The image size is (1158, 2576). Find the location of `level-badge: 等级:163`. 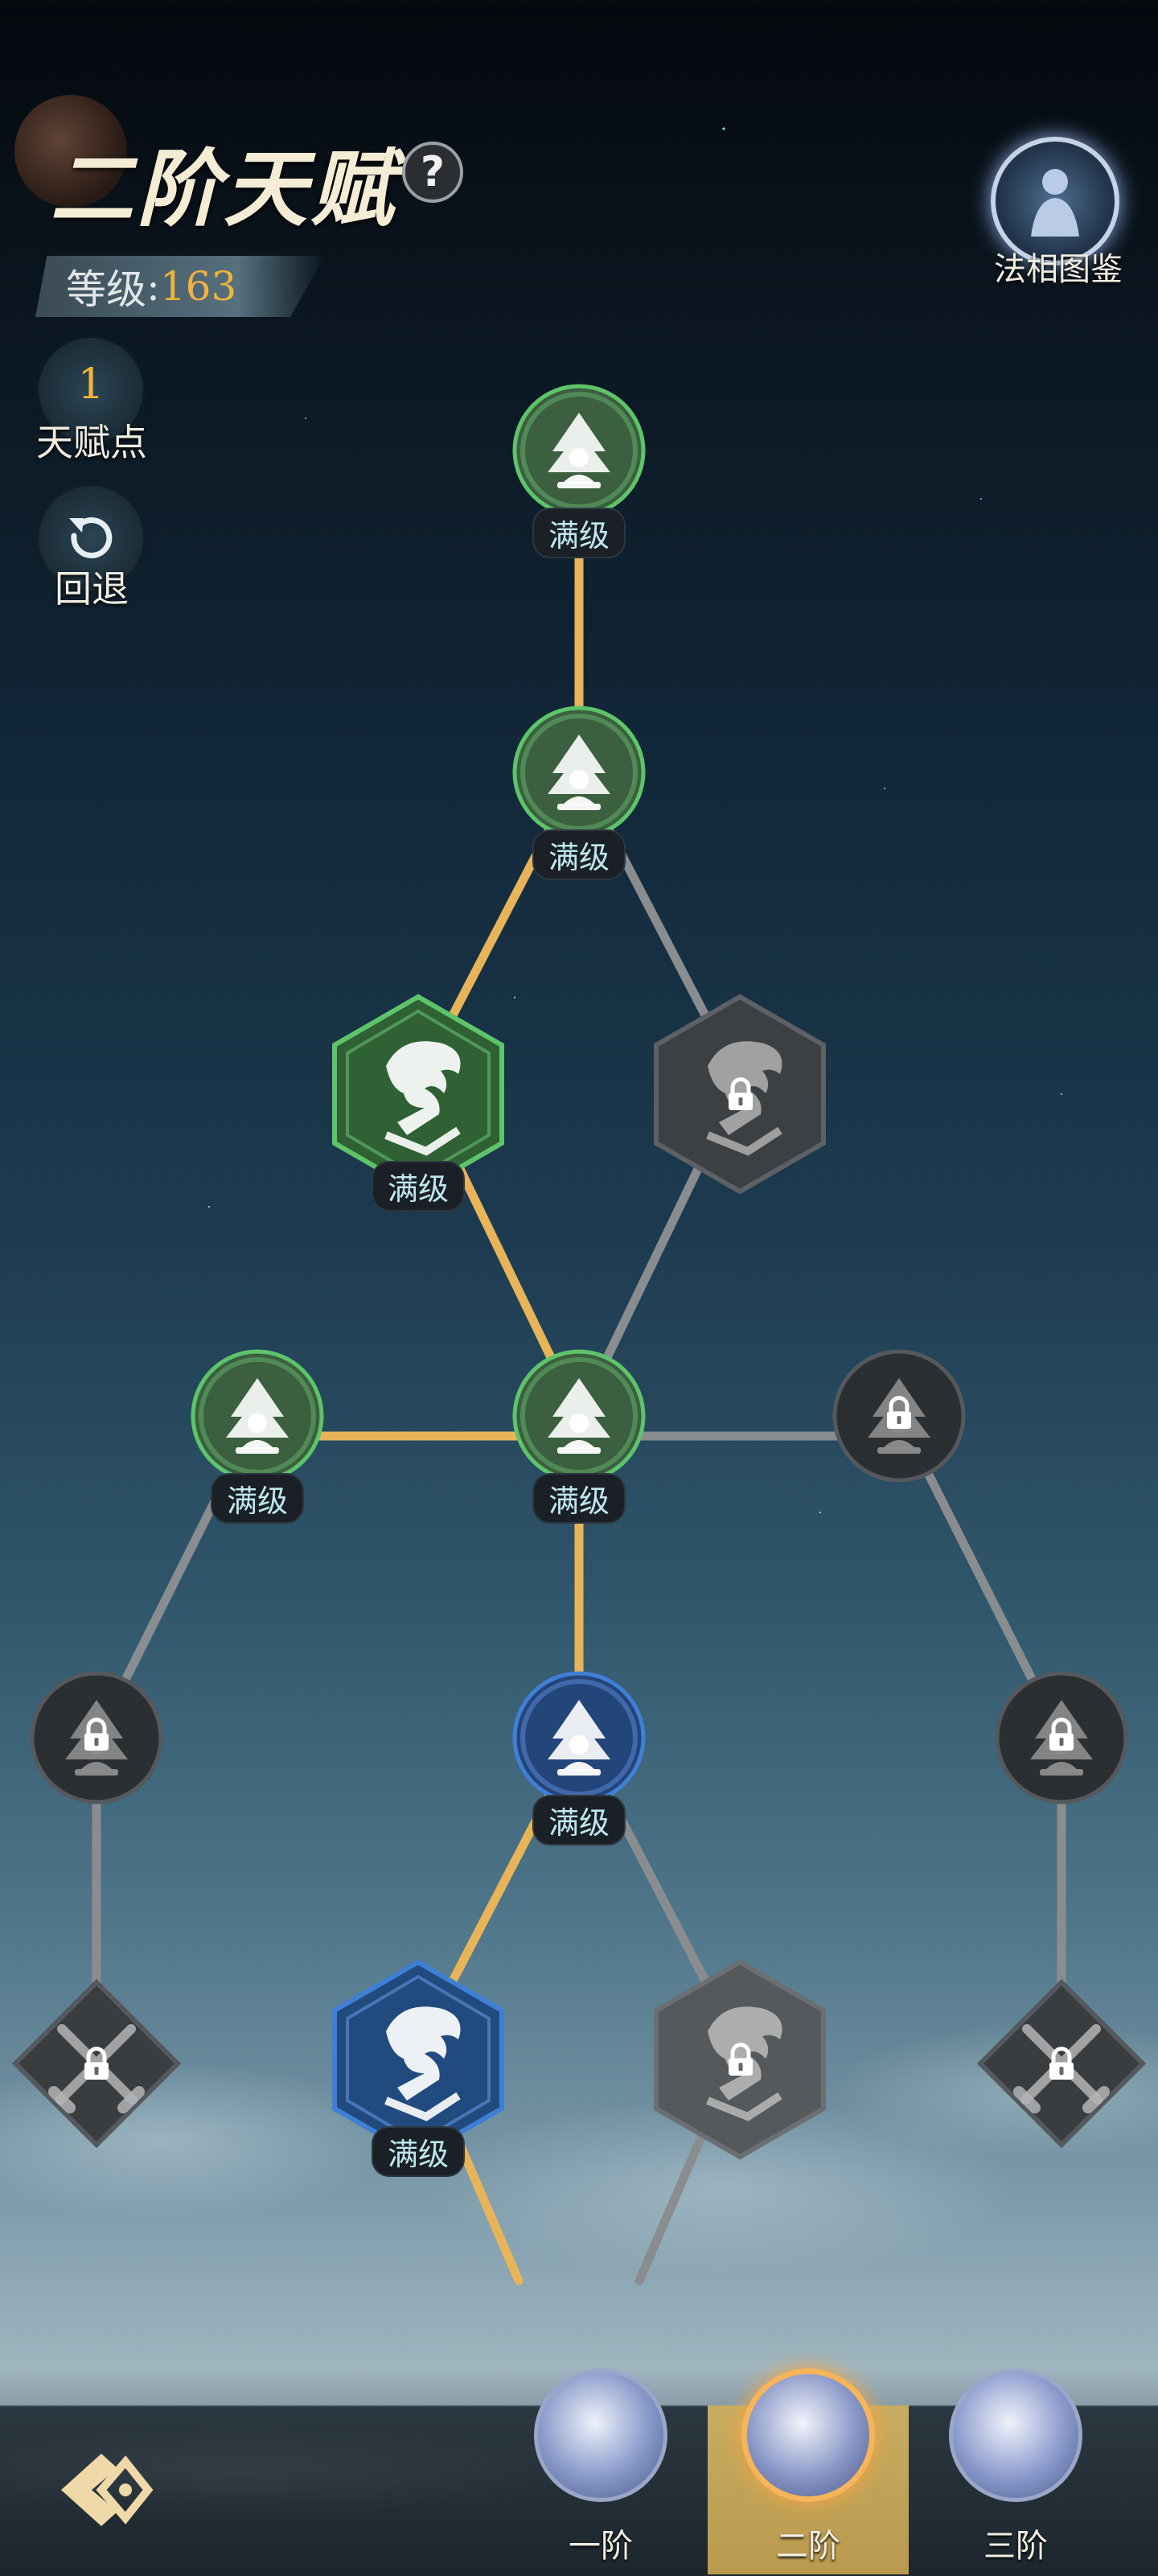

level-badge: 等级:163 is located at coordinates (180, 286).